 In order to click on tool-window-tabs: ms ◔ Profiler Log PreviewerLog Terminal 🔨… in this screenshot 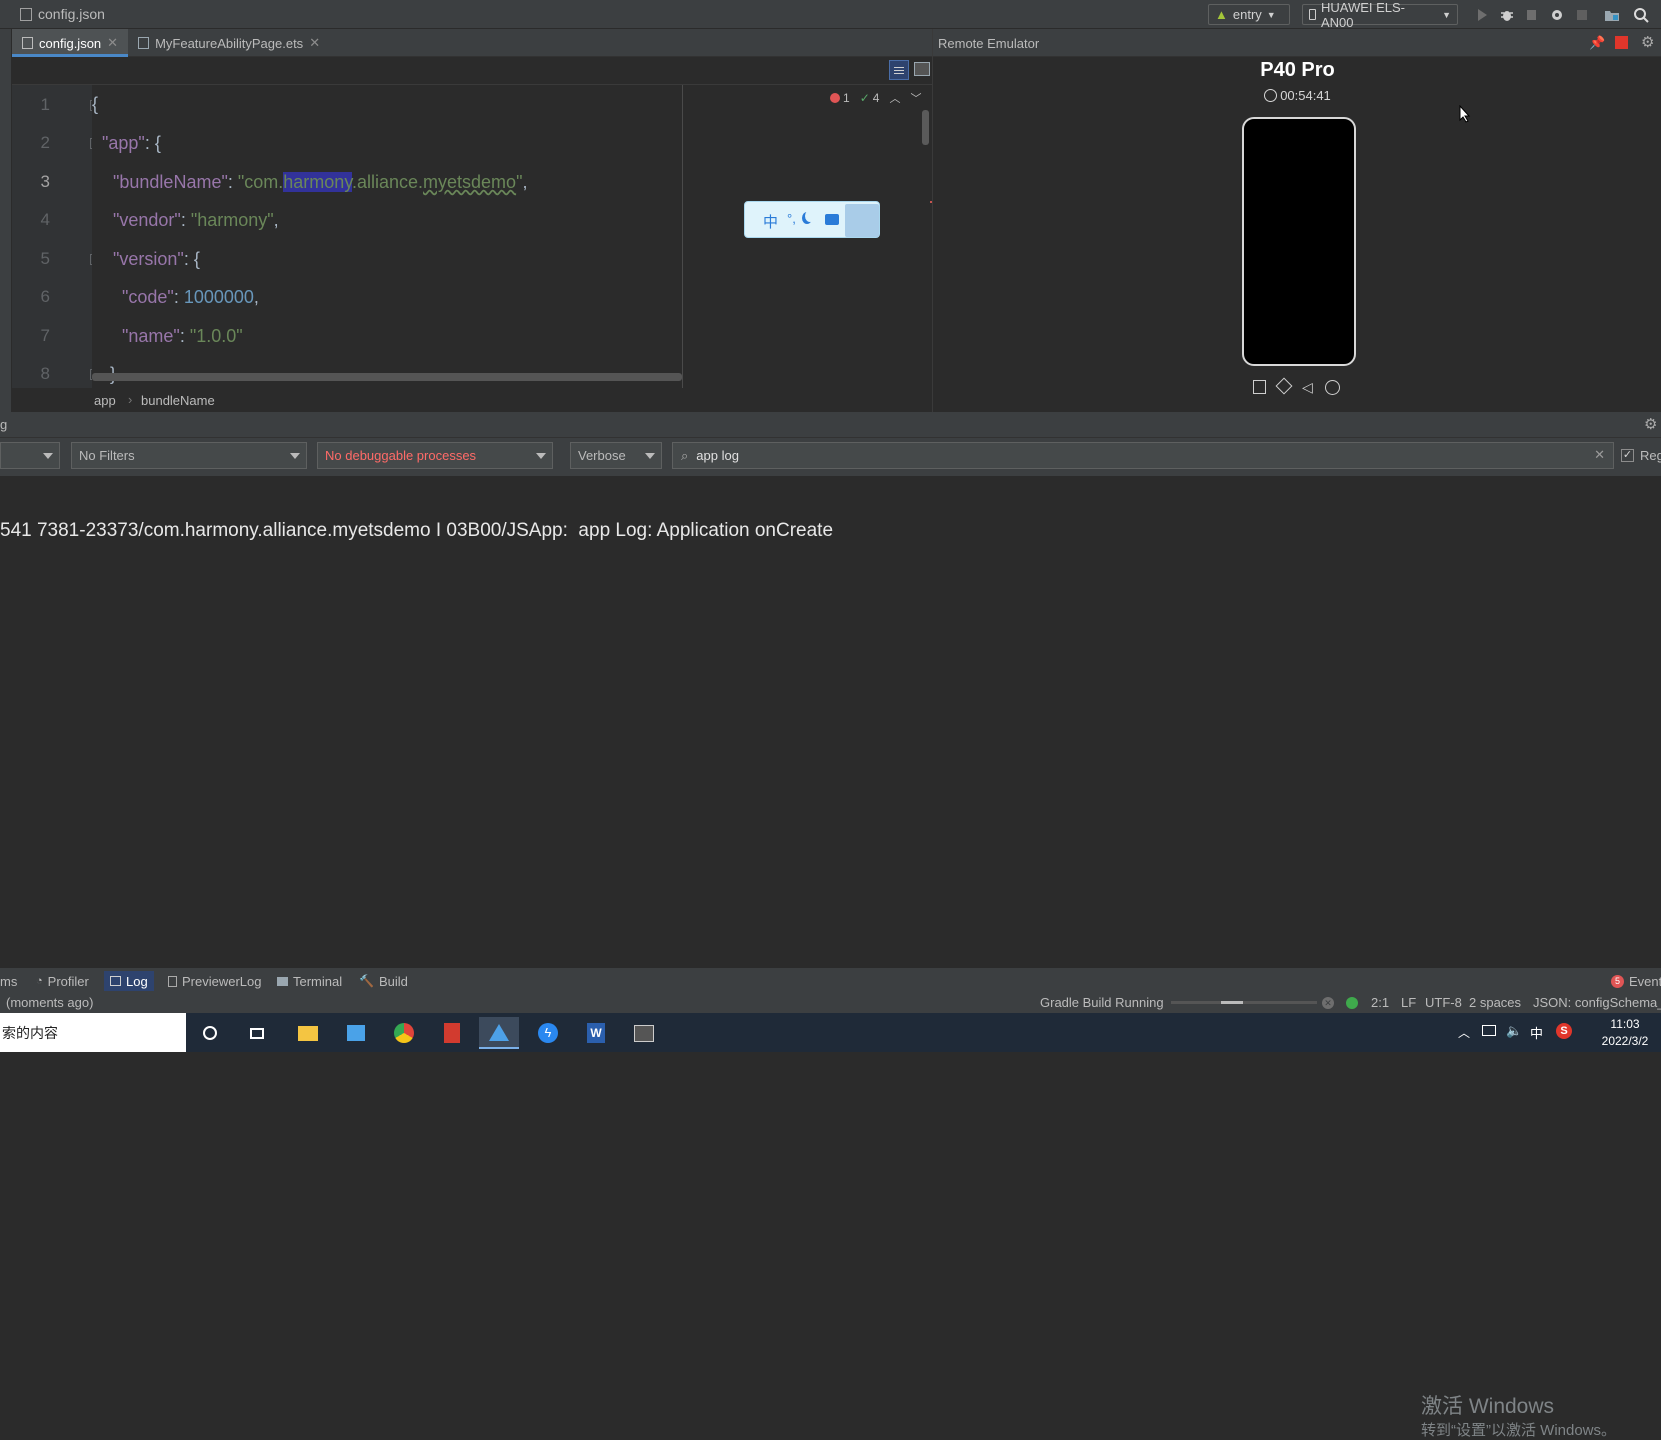, I will do `click(830, 981)`.